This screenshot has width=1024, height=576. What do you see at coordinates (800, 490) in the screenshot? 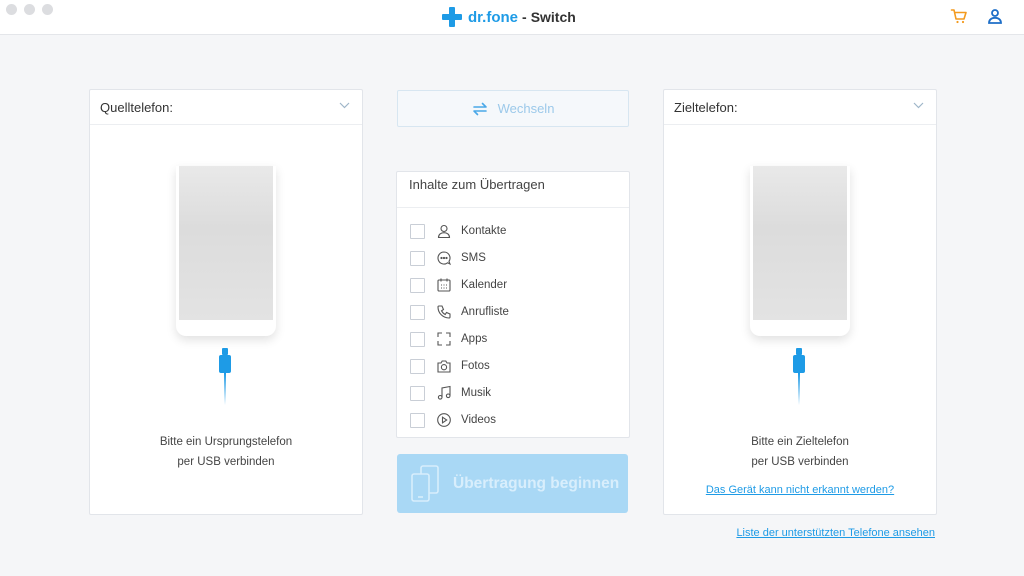
I see `device-not-recognized-link: Das Gerät kann nicht erkannt werden?` at bounding box center [800, 490].